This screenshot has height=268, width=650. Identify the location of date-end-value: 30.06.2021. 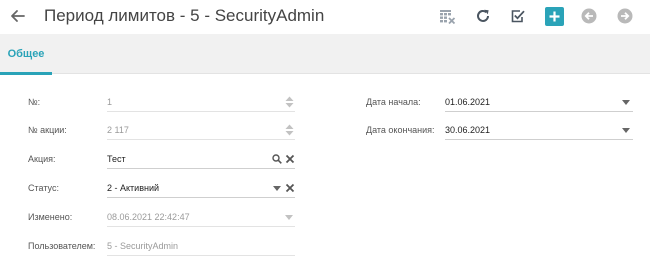
(468, 130).